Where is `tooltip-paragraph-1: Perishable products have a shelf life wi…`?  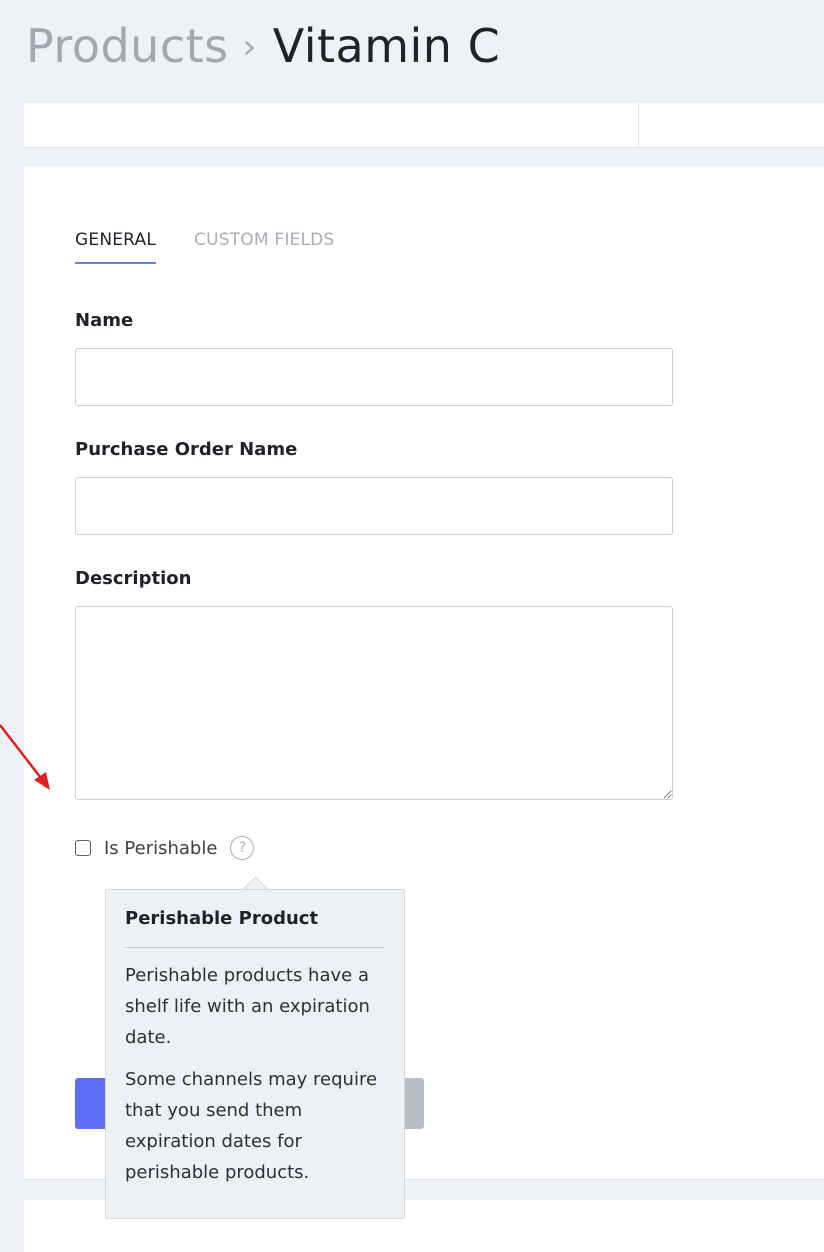
tooltip-paragraph-1: Perishable products have a shelf life wi… is located at coordinates (247, 1006).